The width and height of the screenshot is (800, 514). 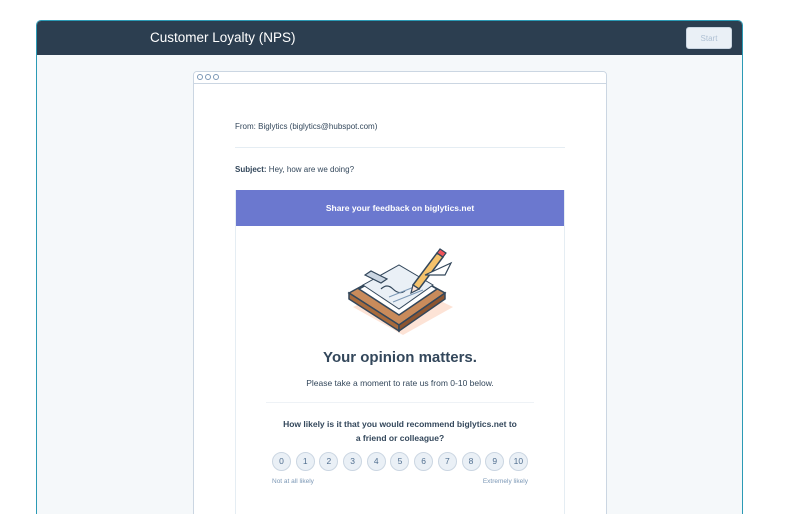 I want to click on from-label: From:, so click(x=245, y=126).